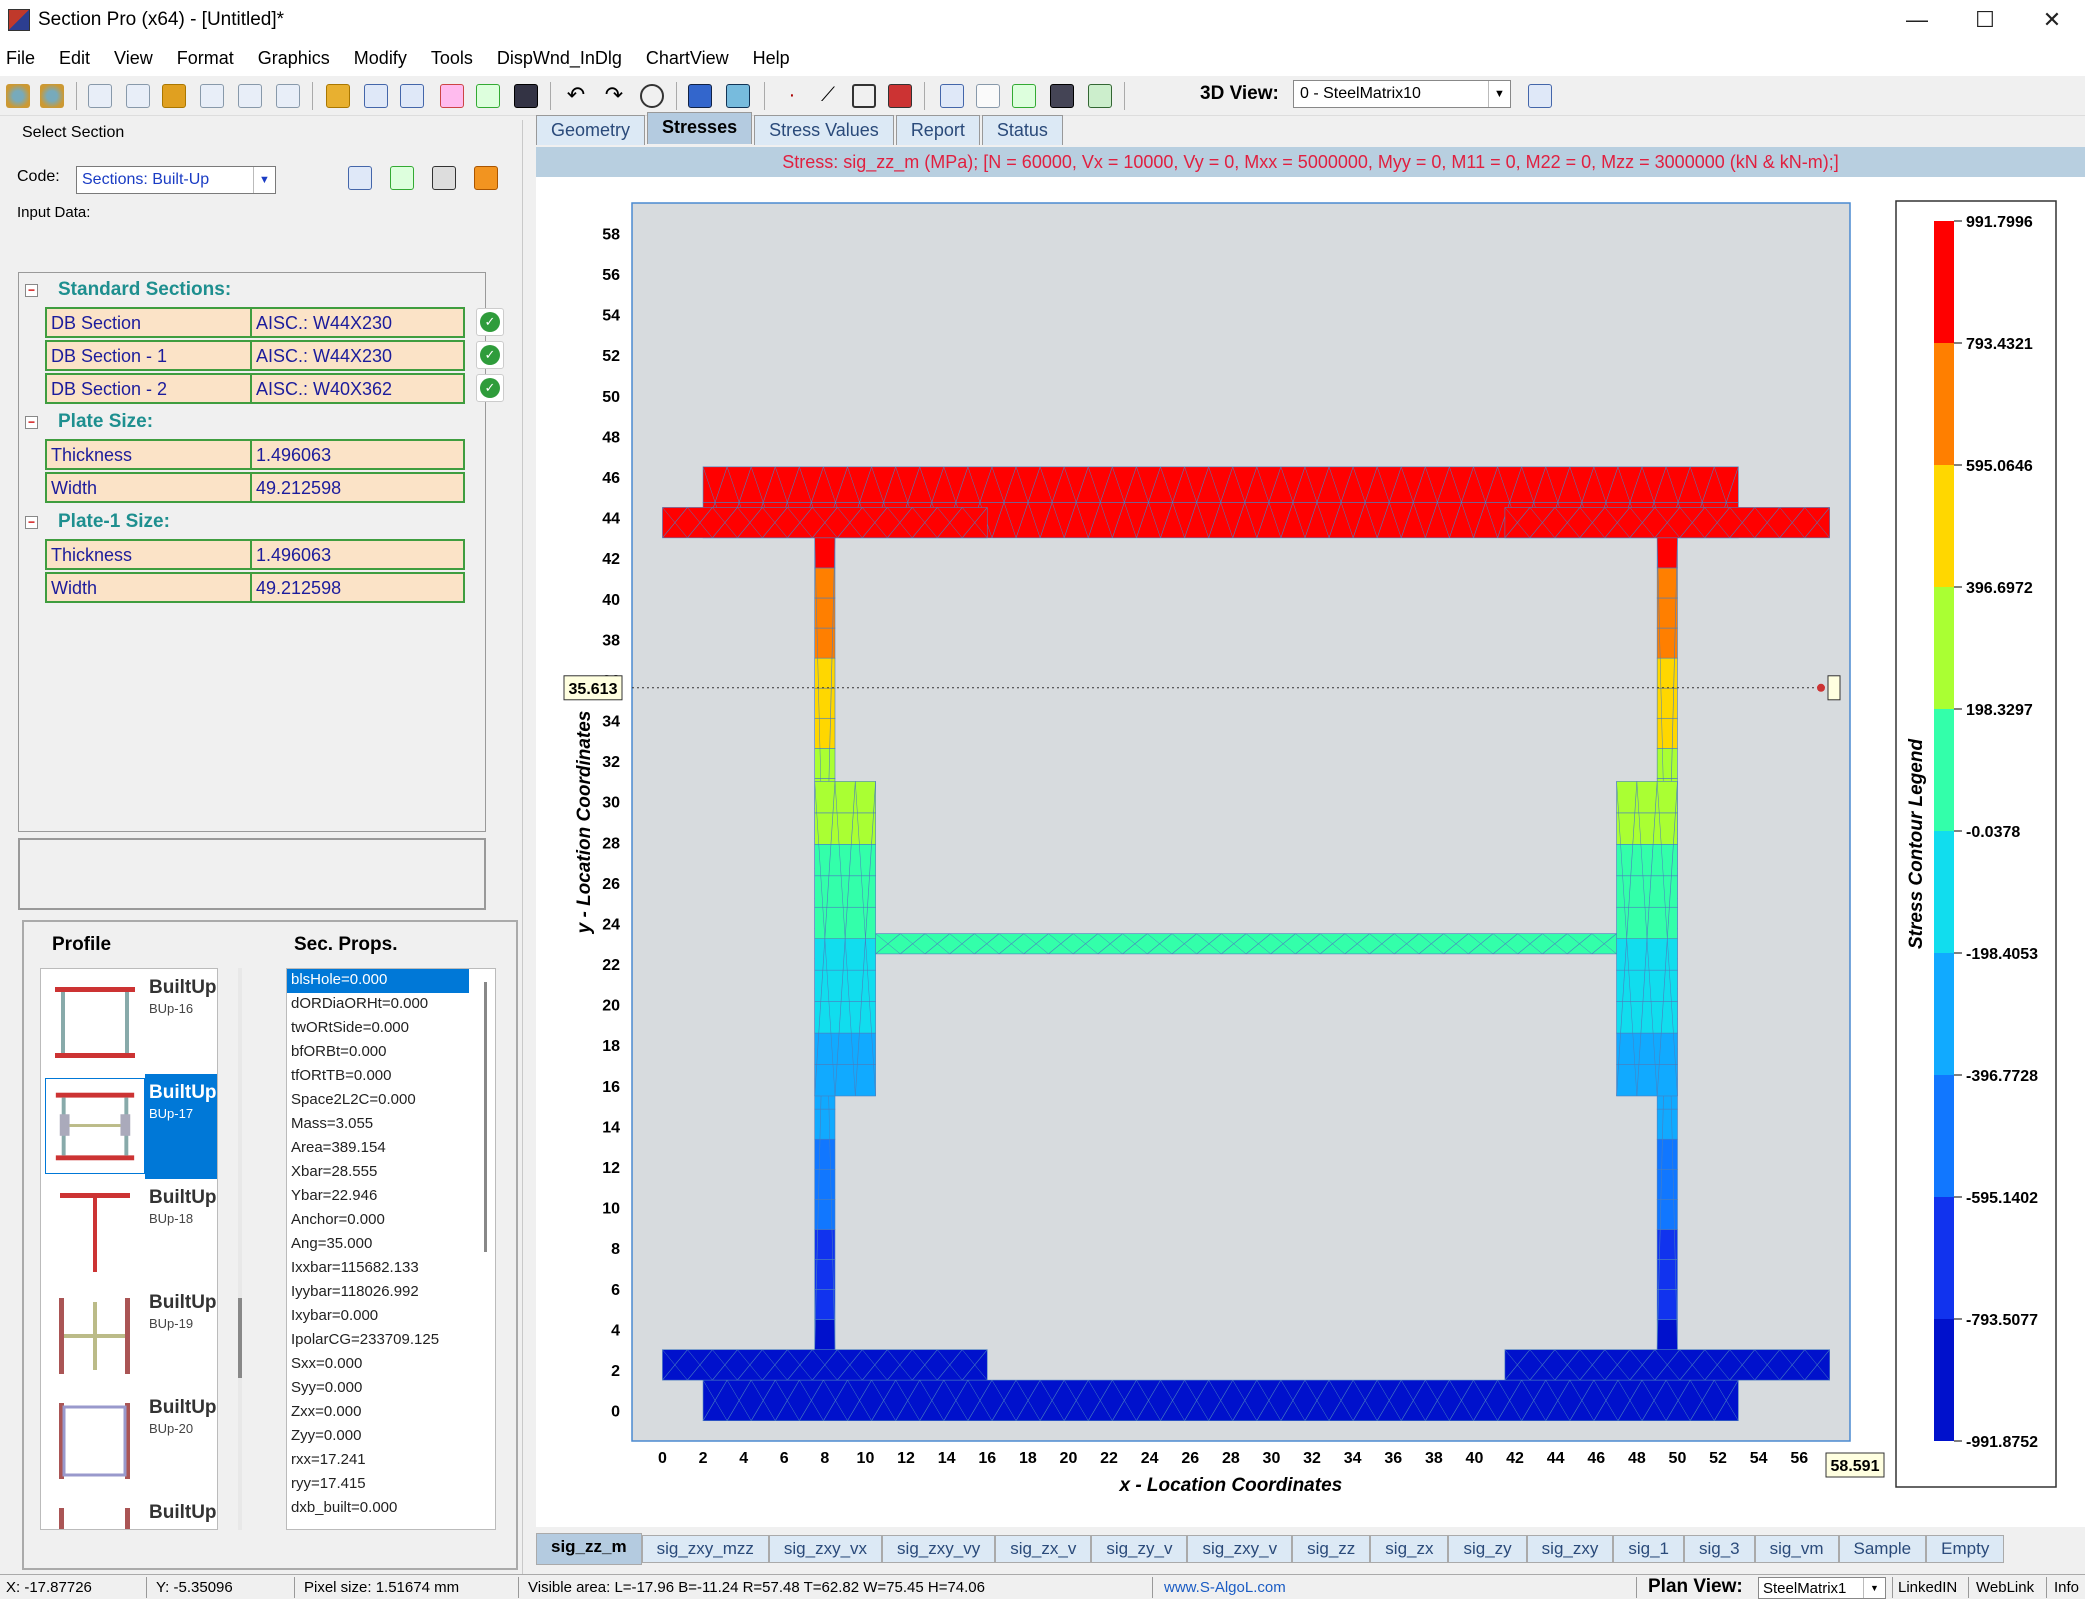  Describe the element at coordinates (738, 96) in the screenshot. I see `mesh-refine-icon` at that location.